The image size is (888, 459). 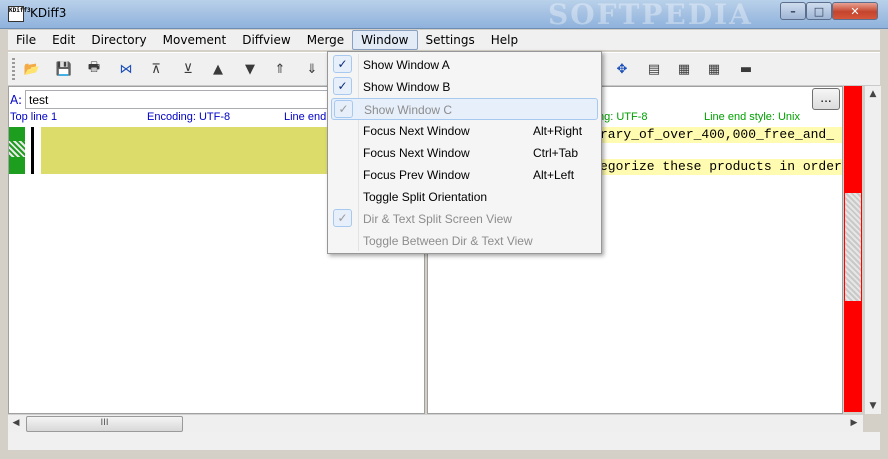 What do you see at coordinates (558, 131) in the screenshot?
I see `window-menu-item-shortcut: Alt+Right` at bounding box center [558, 131].